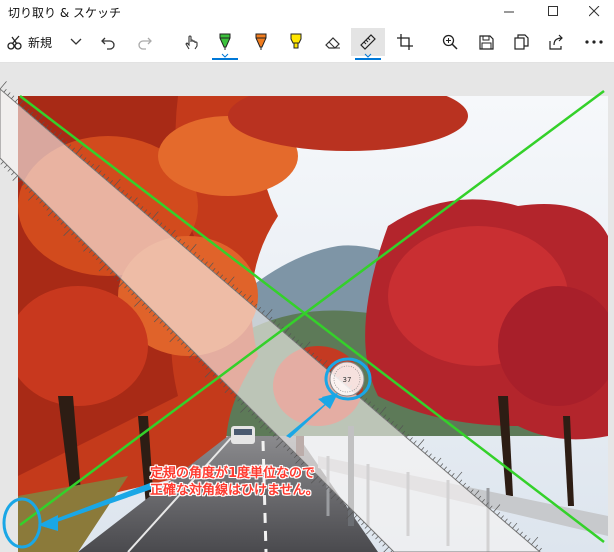  Describe the element at coordinates (225, 59) in the screenshot. I see `pen-selected-indicator` at that location.